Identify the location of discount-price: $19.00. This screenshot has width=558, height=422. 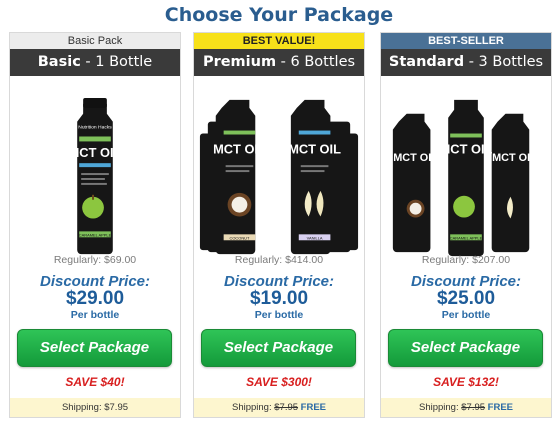
(279, 298).